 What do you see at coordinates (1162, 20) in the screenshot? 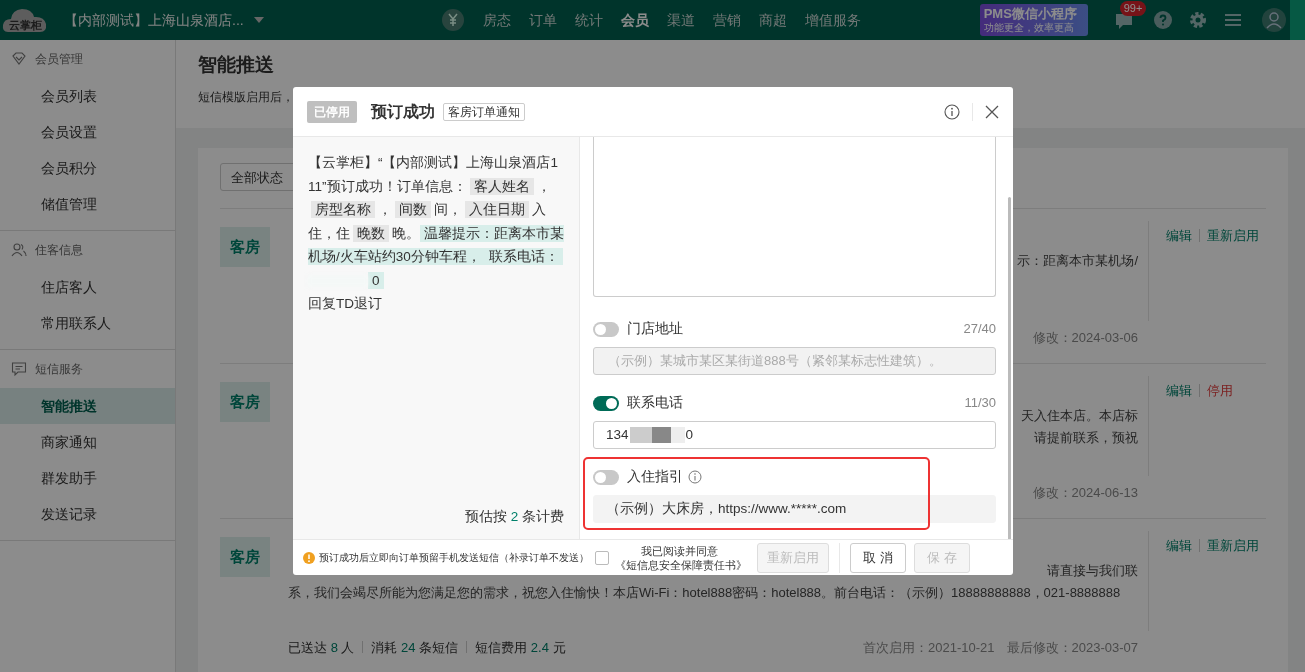
I see `help-icon` at bounding box center [1162, 20].